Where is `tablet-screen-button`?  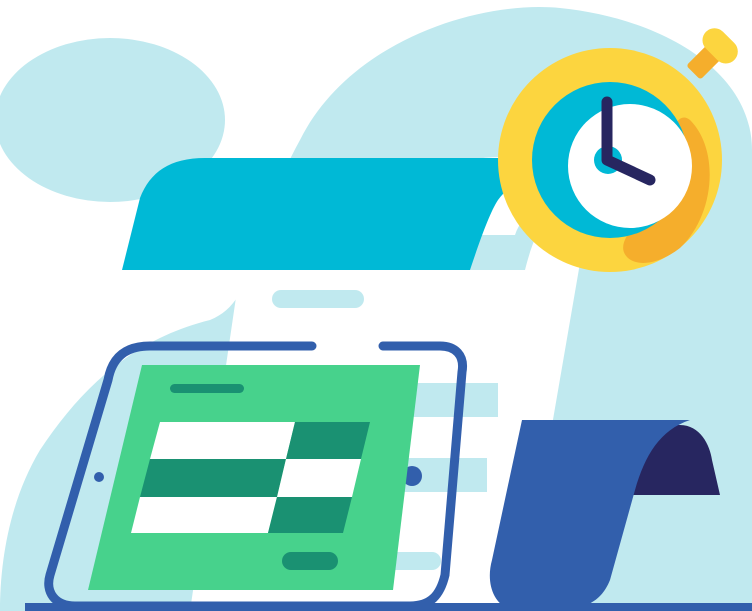
tablet-screen-button is located at coordinates (310, 561).